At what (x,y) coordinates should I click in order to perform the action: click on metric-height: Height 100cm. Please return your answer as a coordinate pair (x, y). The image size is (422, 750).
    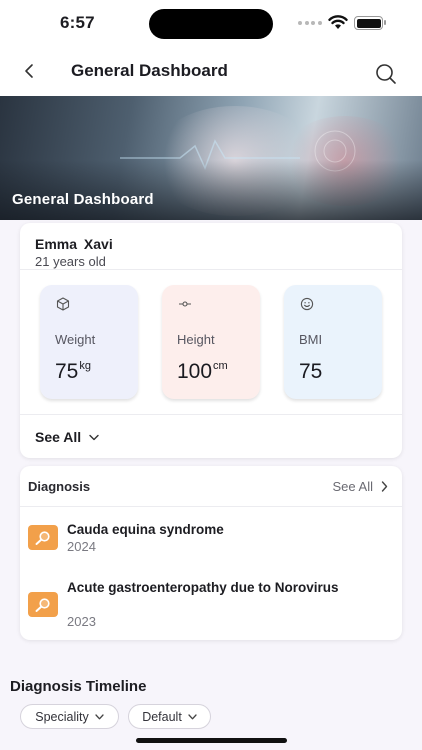
    Looking at the image, I should click on (211, 342).